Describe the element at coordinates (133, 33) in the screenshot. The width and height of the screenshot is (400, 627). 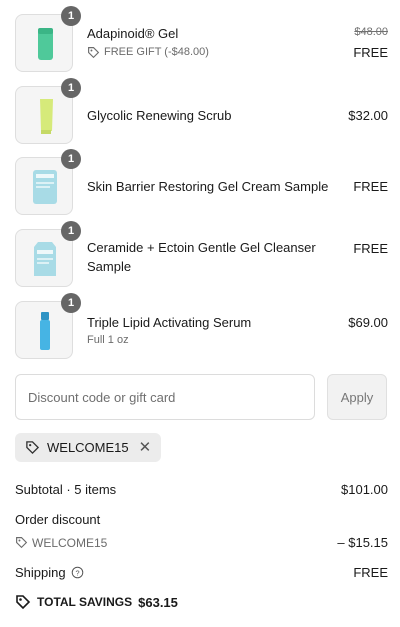
I see `item-name: Adapinoid® Gel` at that location.